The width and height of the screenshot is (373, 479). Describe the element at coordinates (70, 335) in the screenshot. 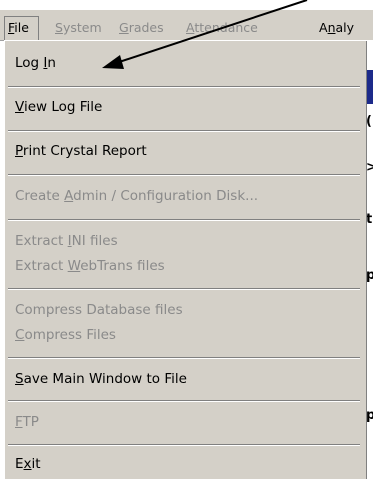

I see `menu-item-text: ompress Files` at that location.